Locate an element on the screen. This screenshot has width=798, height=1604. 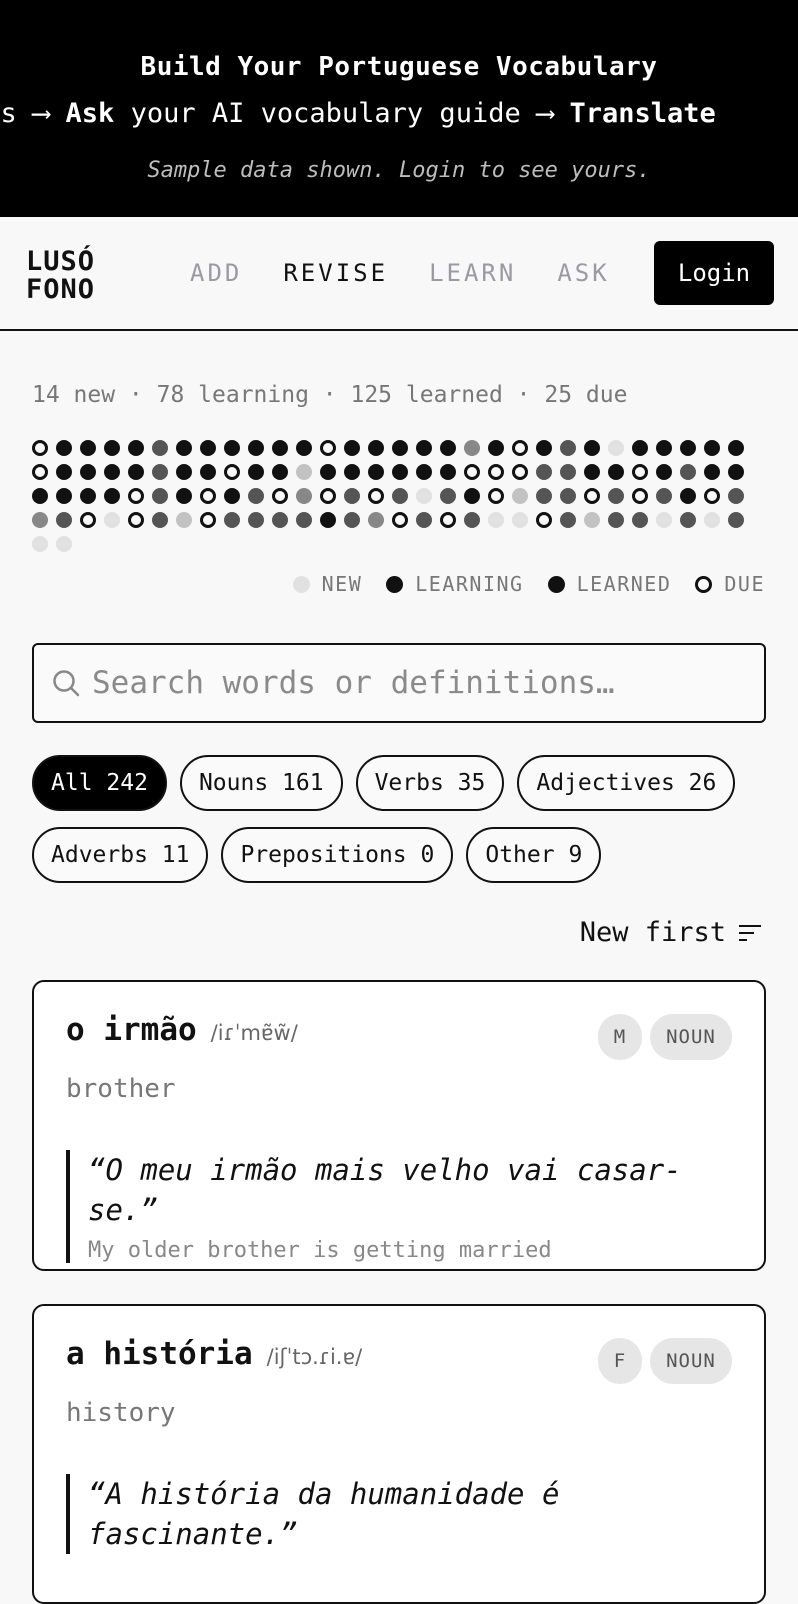
nav-link-add: ADD is located at coordinates (216, 273).